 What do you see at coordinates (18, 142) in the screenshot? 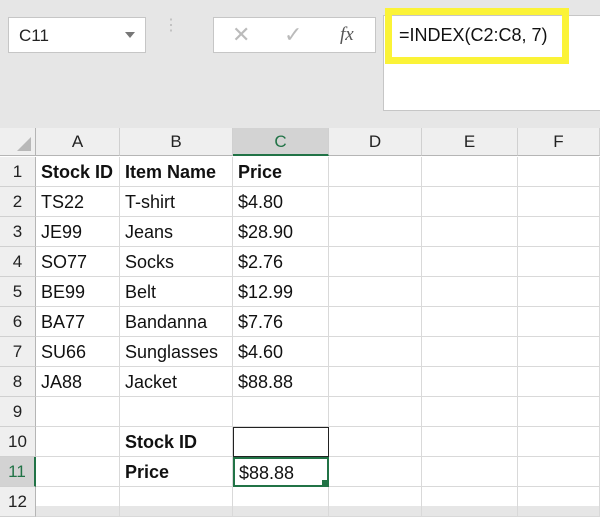
I see `select-all-button` at bounding box center [18, 142].